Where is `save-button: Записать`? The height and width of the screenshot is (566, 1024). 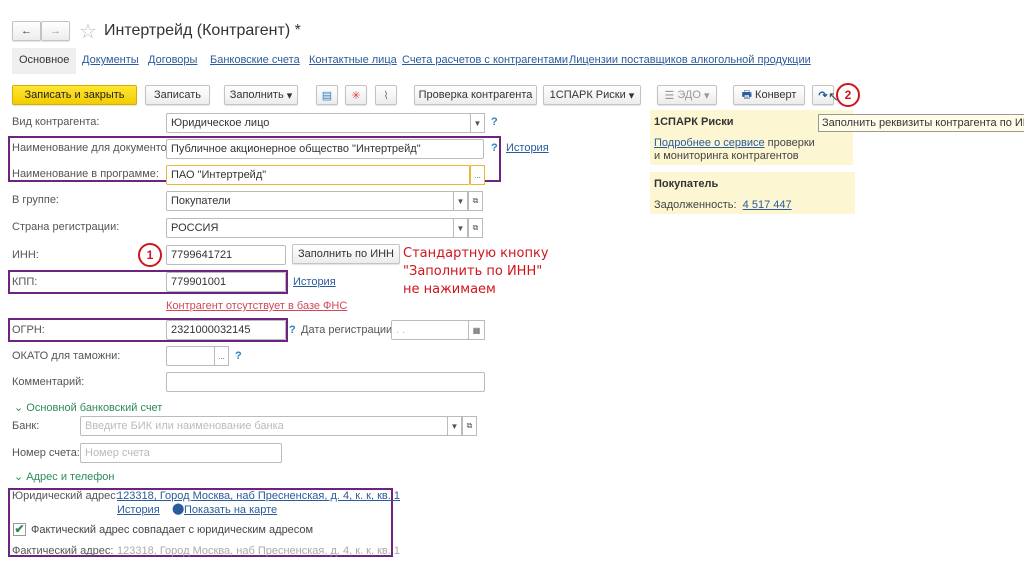
save-button: Записать is located at coordinates (177, 95).